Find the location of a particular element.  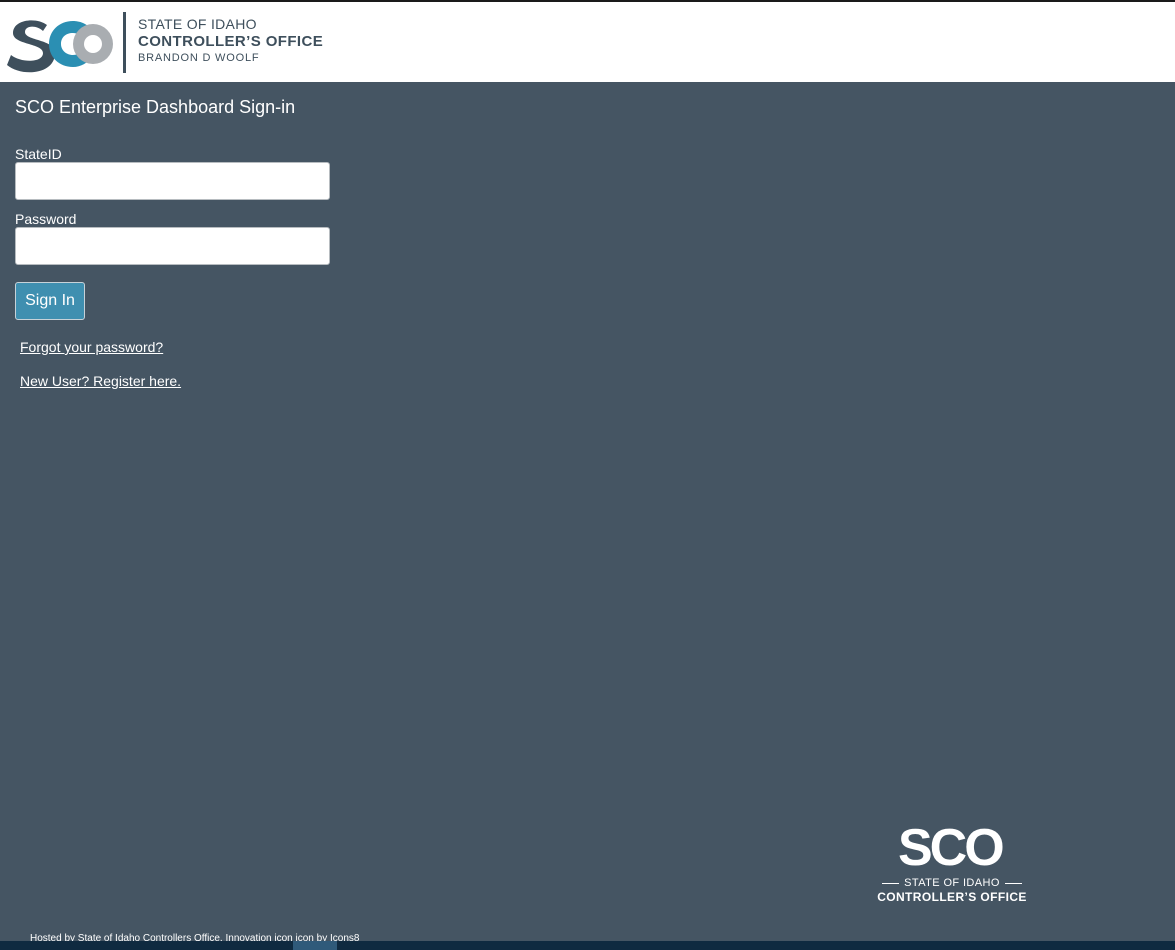

password-input is located at coordinates (172, 246).